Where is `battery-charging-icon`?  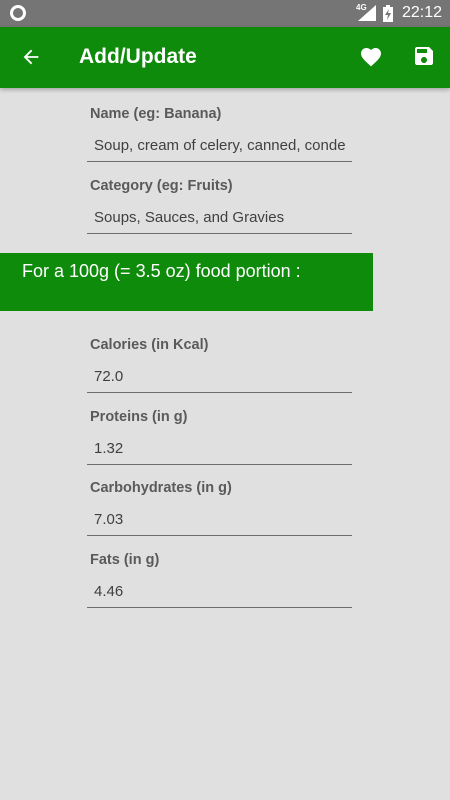
battery-charging-icon is located at coordinates (388, 13).